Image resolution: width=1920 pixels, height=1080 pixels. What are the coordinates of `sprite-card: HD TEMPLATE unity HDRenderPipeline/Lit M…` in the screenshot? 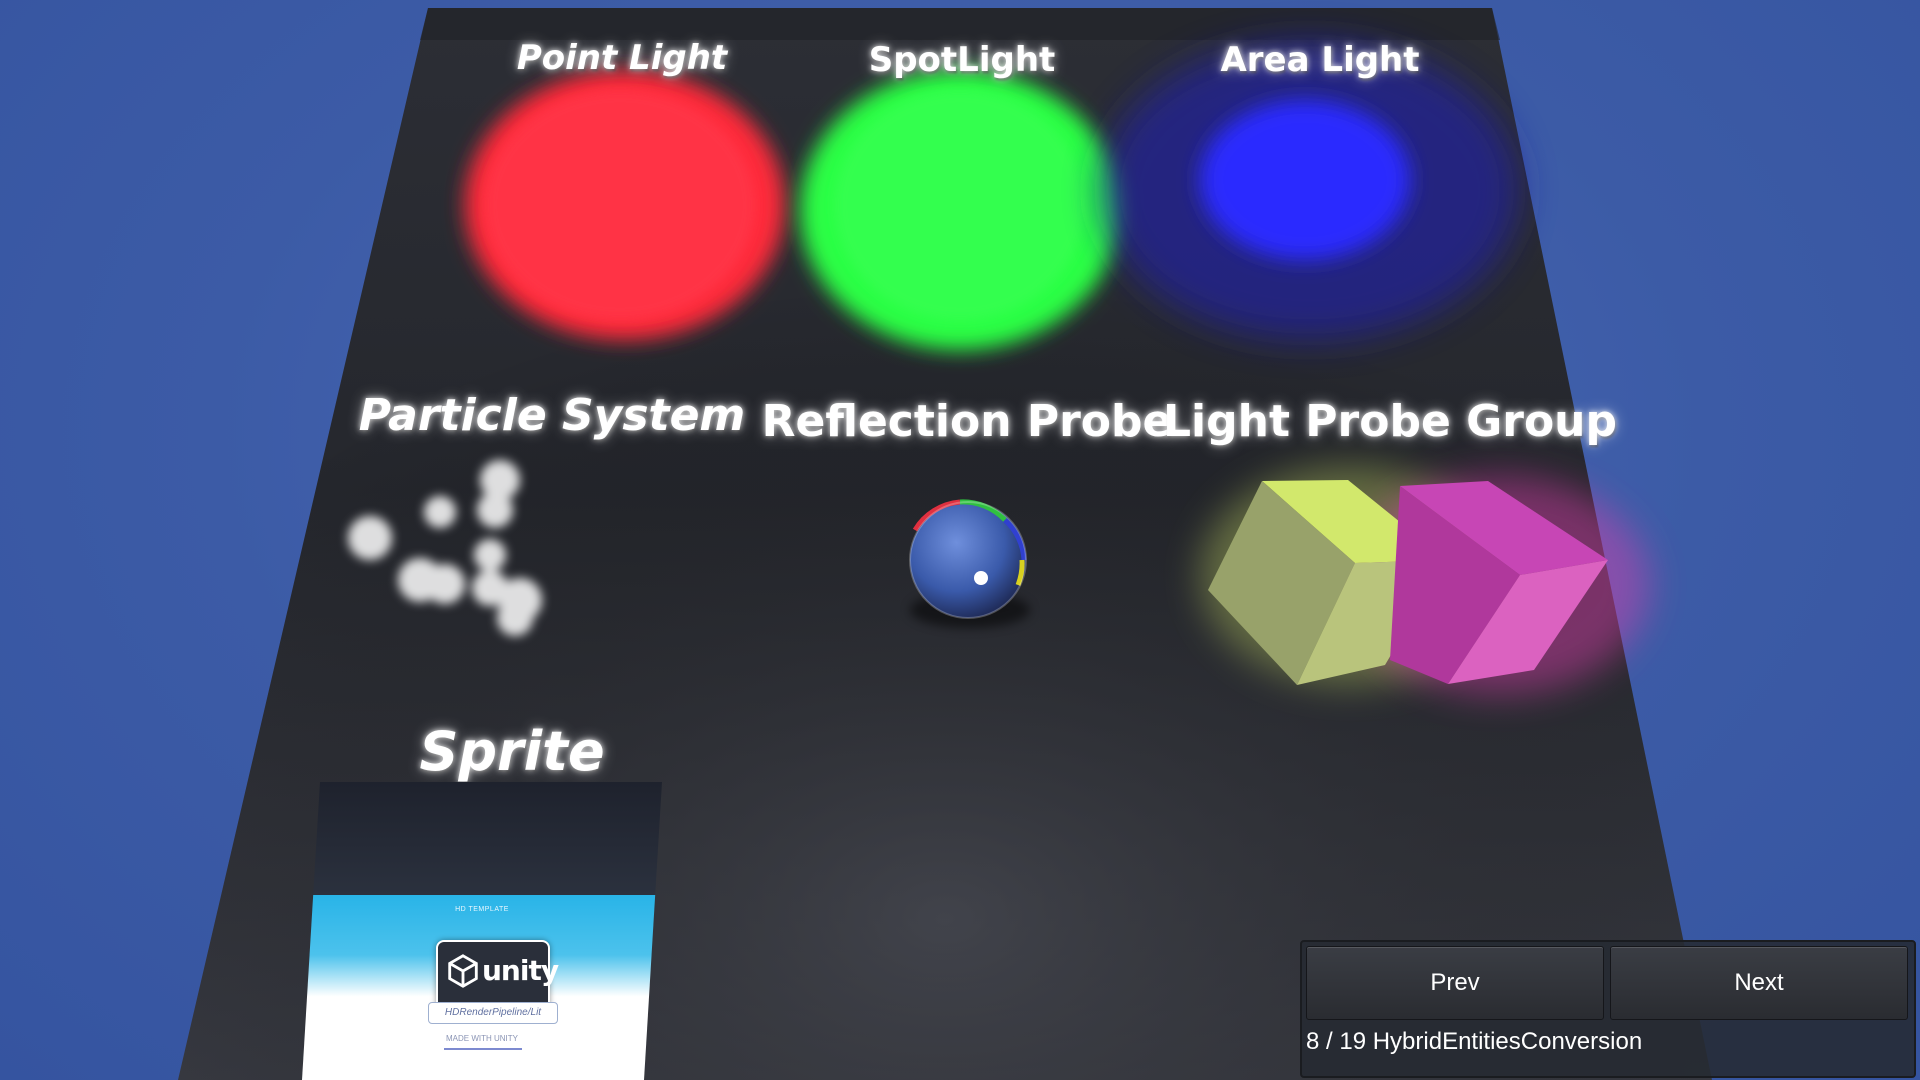 It's located at (482, 931).